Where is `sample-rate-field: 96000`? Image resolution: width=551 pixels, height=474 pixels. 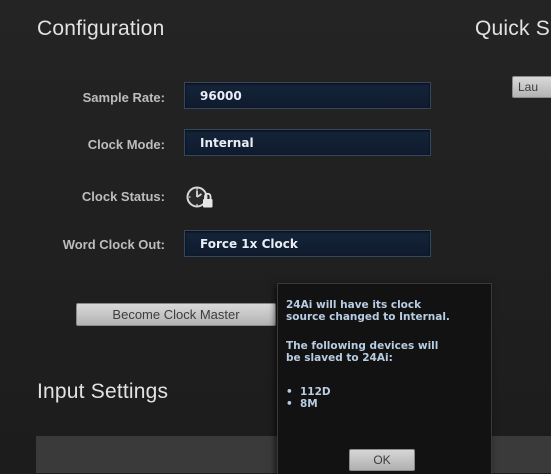 sample-rate-field: 96000 is located at coordinates (307, 95).